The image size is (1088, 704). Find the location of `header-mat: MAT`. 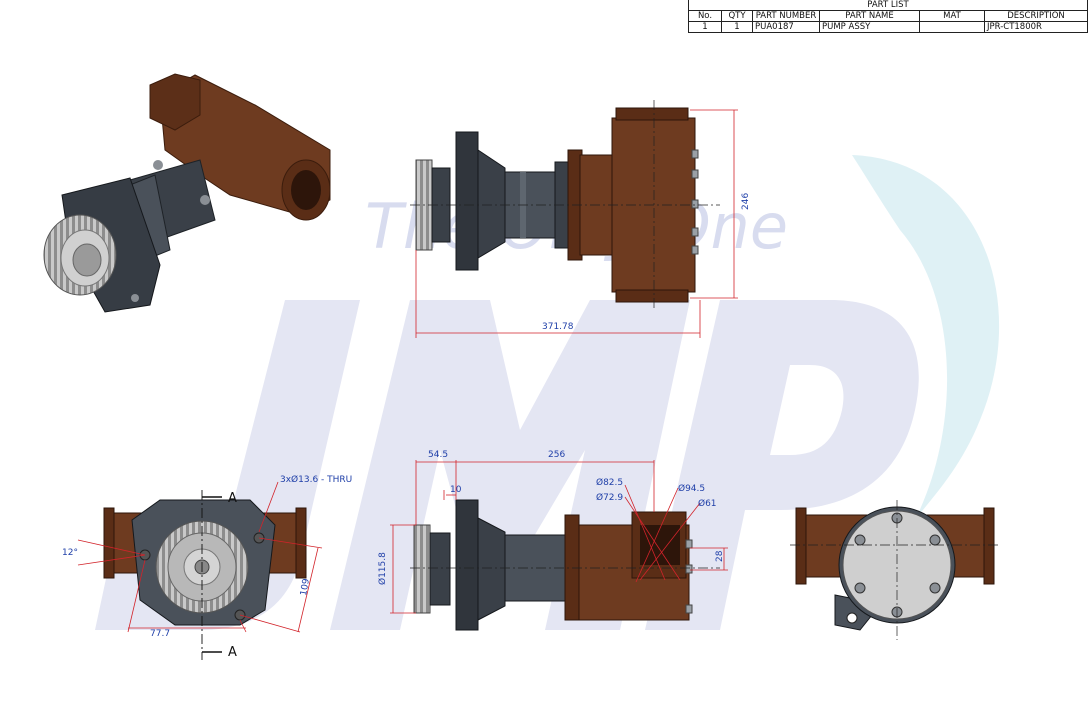

header-mat: MAT is located at coordinates (952, 16).